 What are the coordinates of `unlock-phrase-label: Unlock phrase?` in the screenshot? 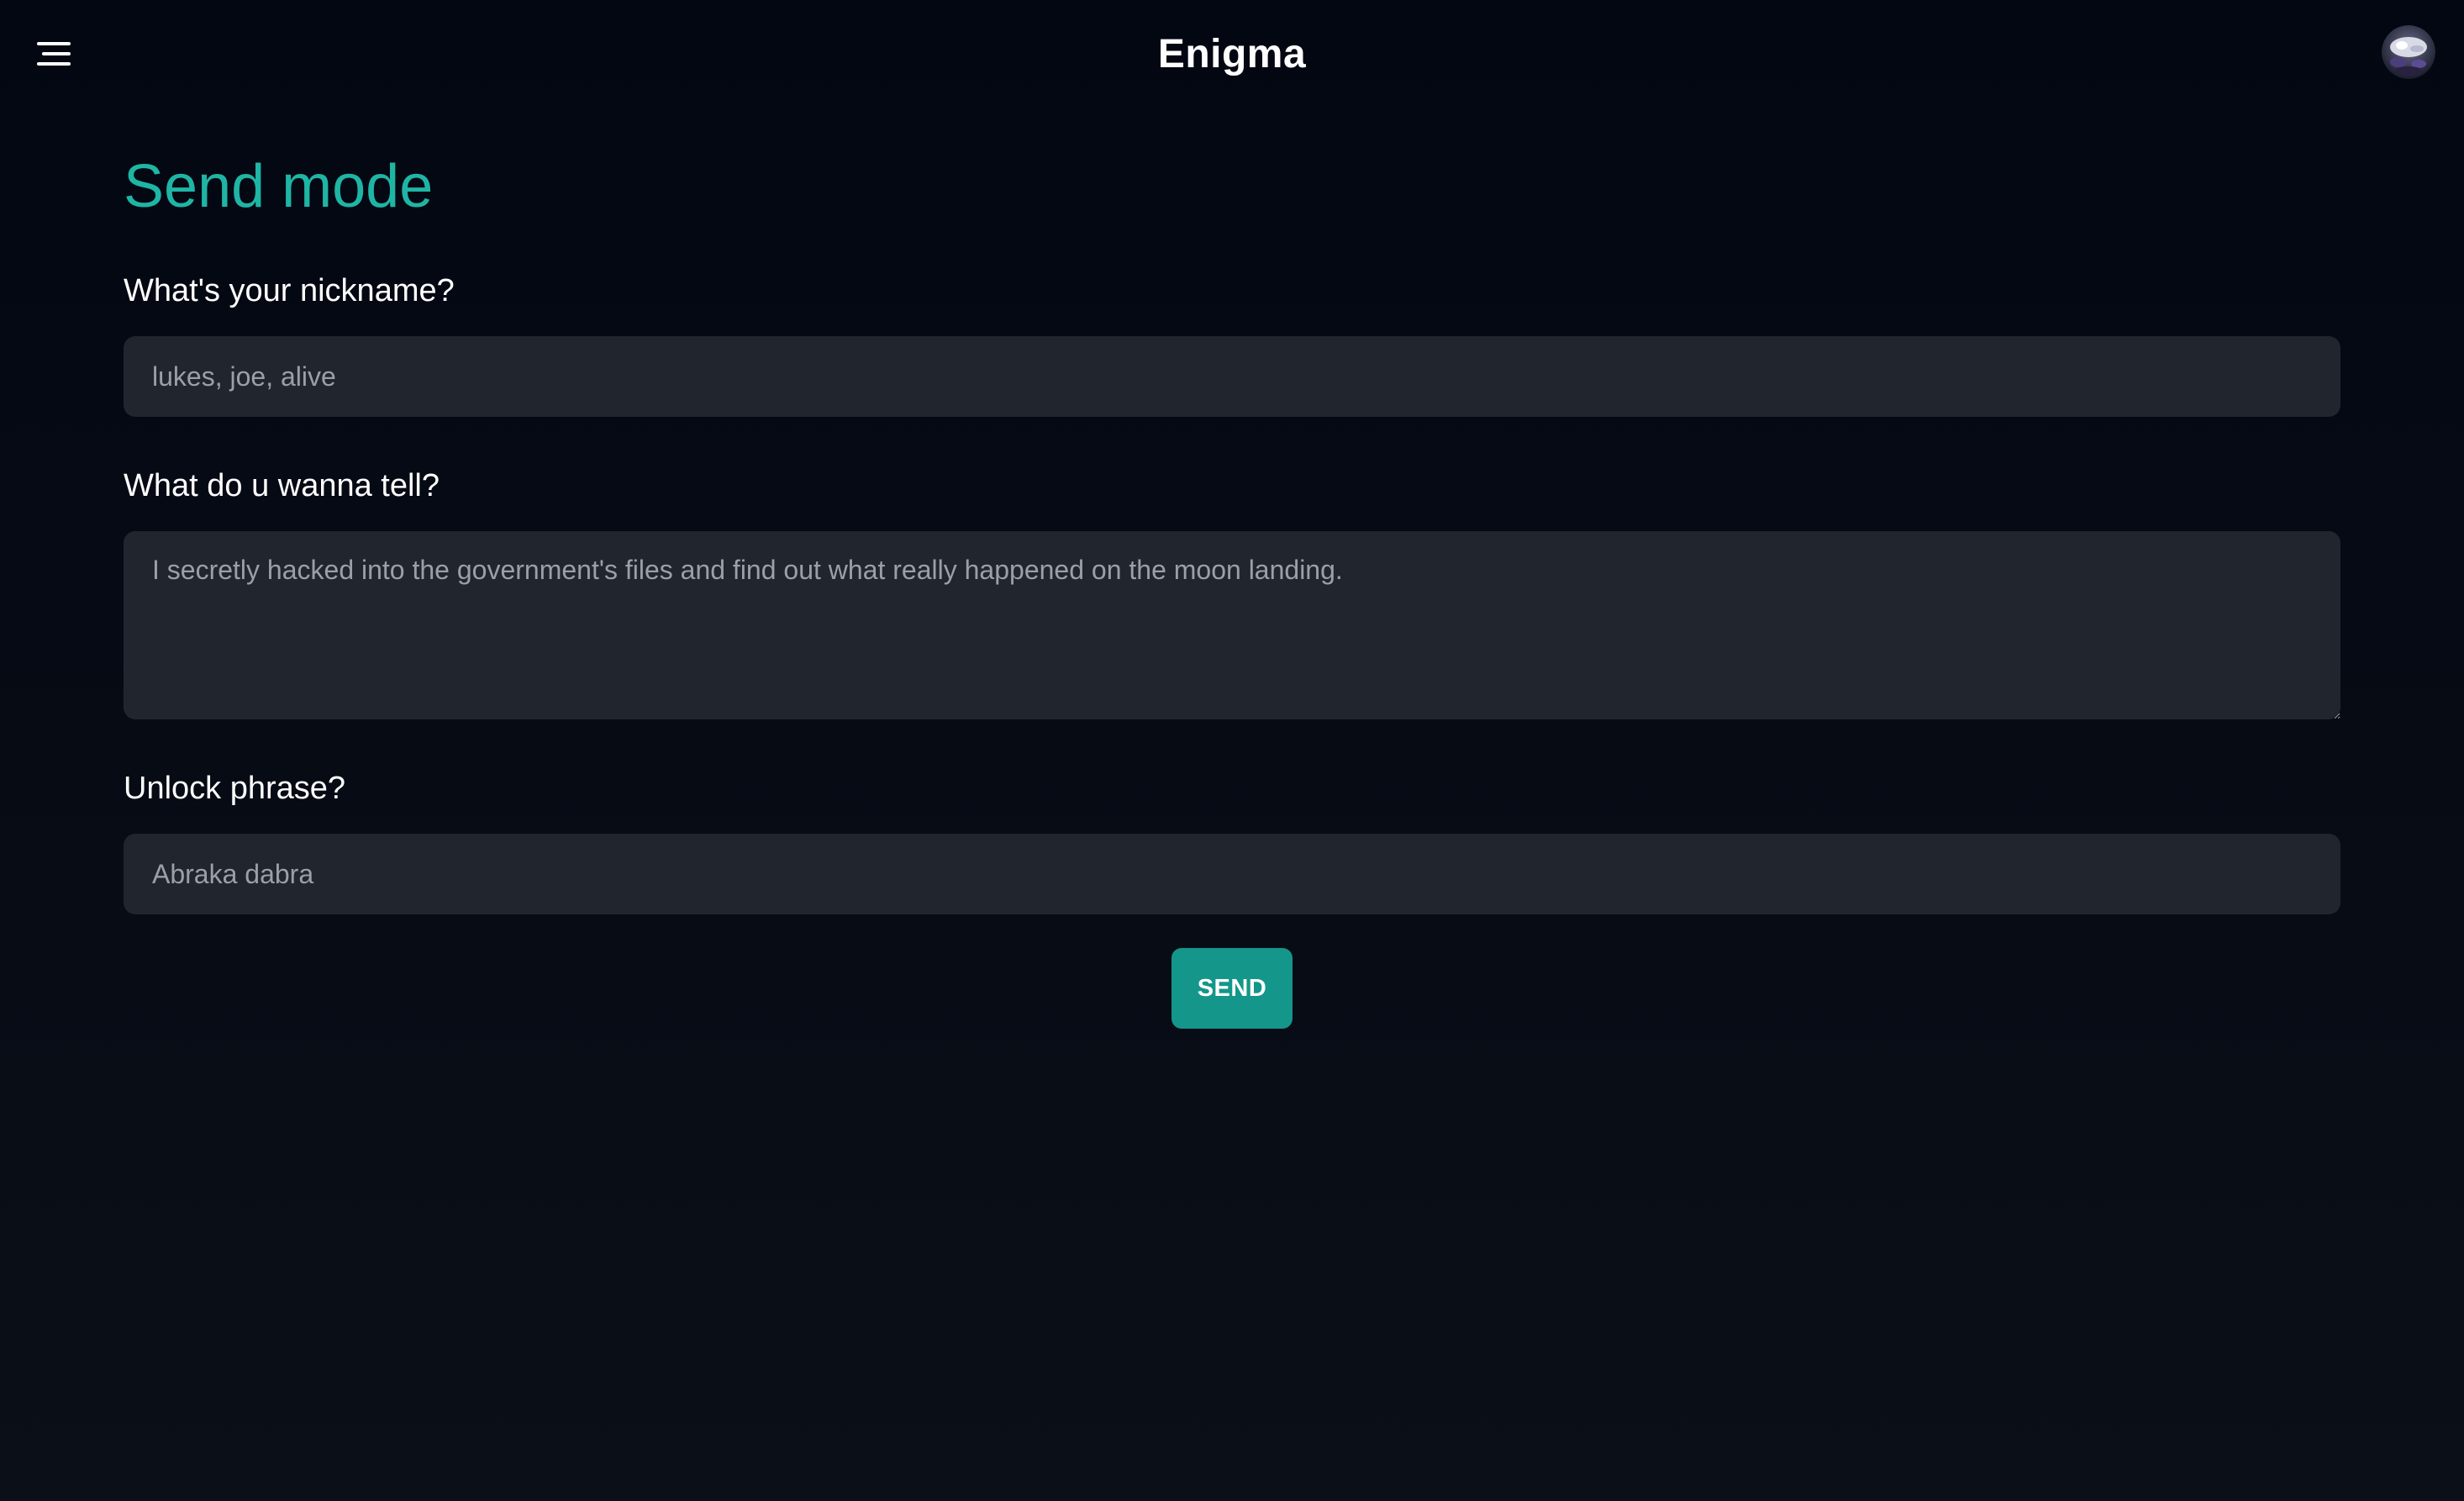 It's located at (235, 788).